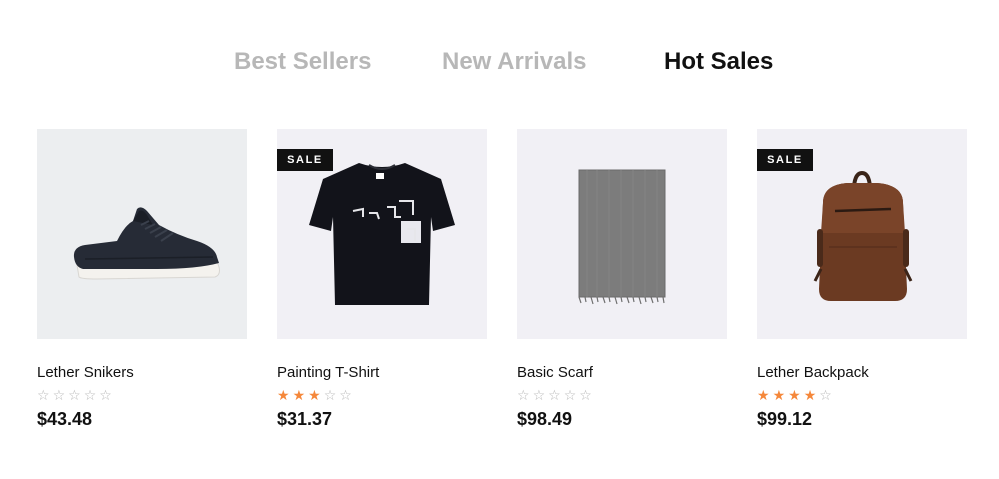 The width and height of the screenshot is (999, 479). Describe the element at coordinates (545, 419) in the screenshot. I see `product-price: $98.49` at that location.